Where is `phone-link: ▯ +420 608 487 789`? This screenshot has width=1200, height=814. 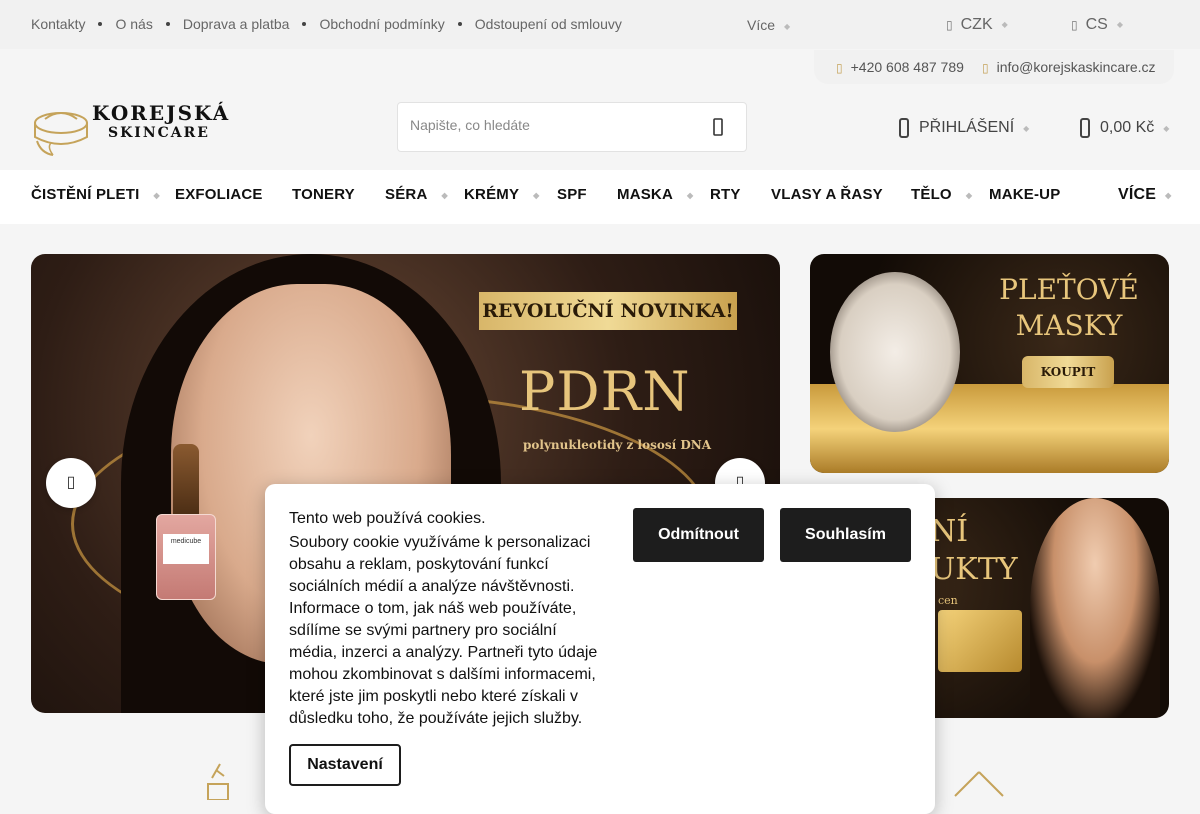
phone-link: ▯ +420 608 487 789 is located at coordinates (900, 67).